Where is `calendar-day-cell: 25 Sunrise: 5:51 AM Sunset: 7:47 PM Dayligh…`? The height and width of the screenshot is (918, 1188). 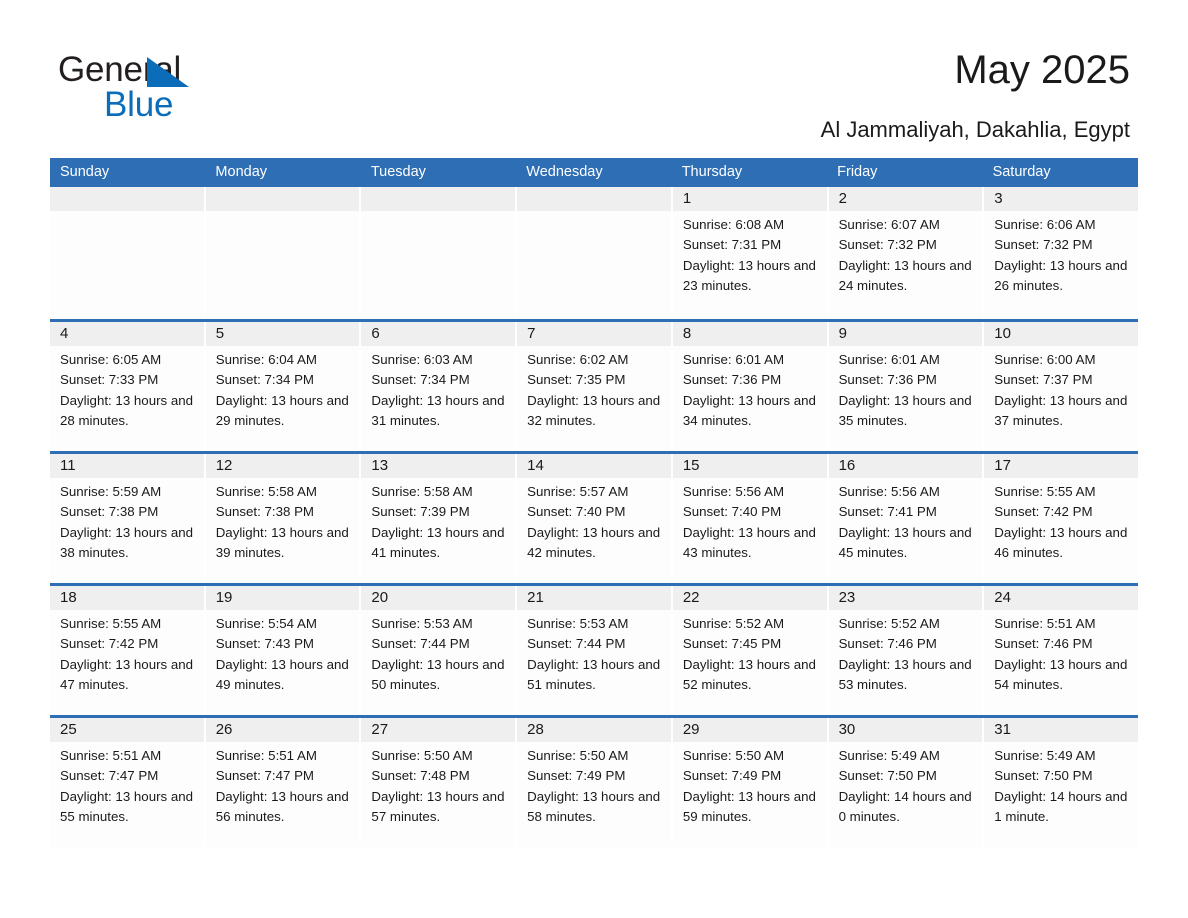
calendar-day-cell: 25 Sunrise: 5:51 AM Sunset: 7:47 PM Dayligh… is located at coordinates (127, 782).